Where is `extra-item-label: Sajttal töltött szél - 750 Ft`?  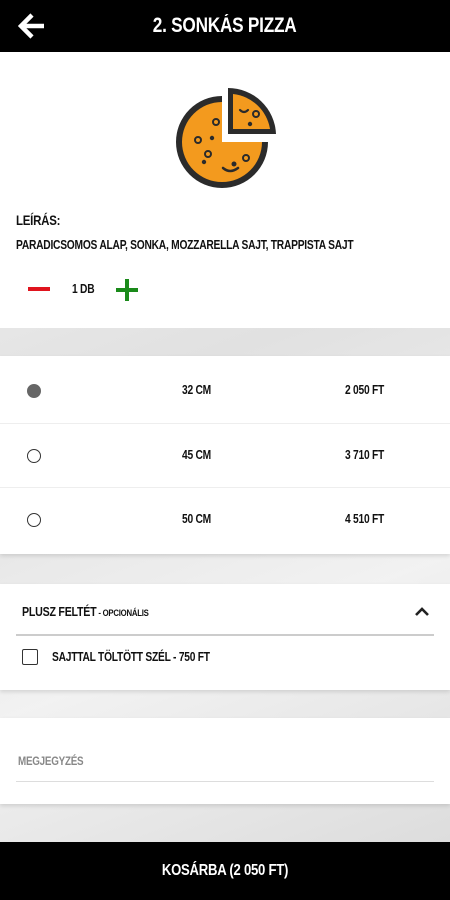 extra-item-label: Sajttal töltött szél - 750 Ft is located at coordinates (148, 657).